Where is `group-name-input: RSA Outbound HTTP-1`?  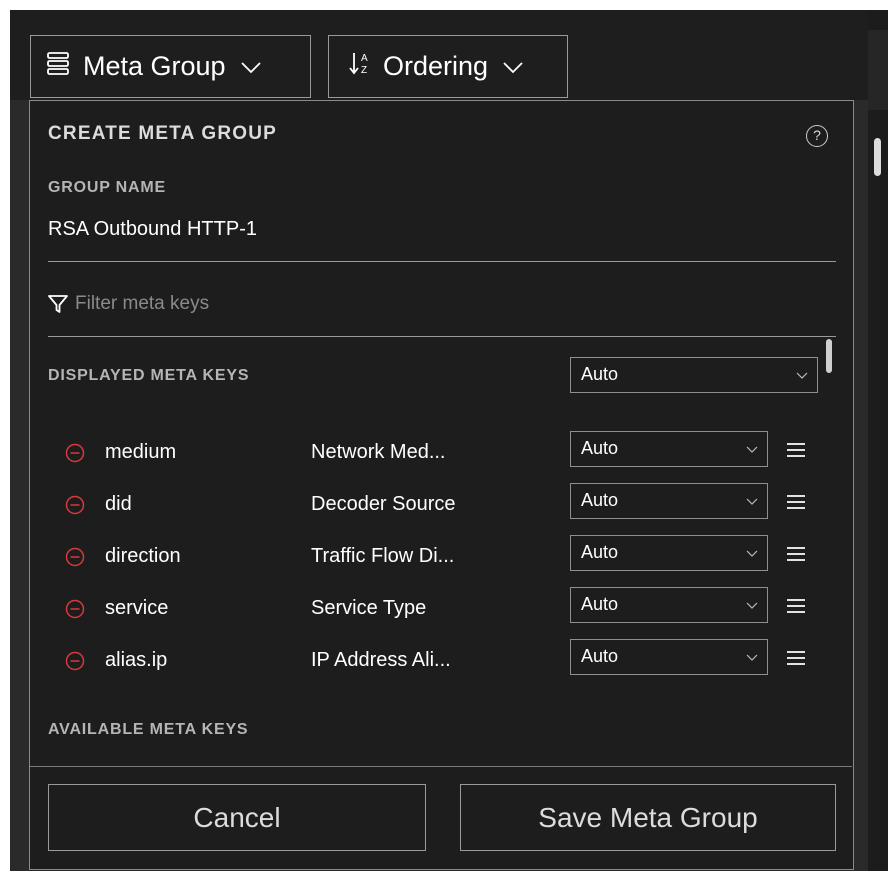
group-name-input: RSA Outbound HTTP-1 is located at coordinates (152, 229).